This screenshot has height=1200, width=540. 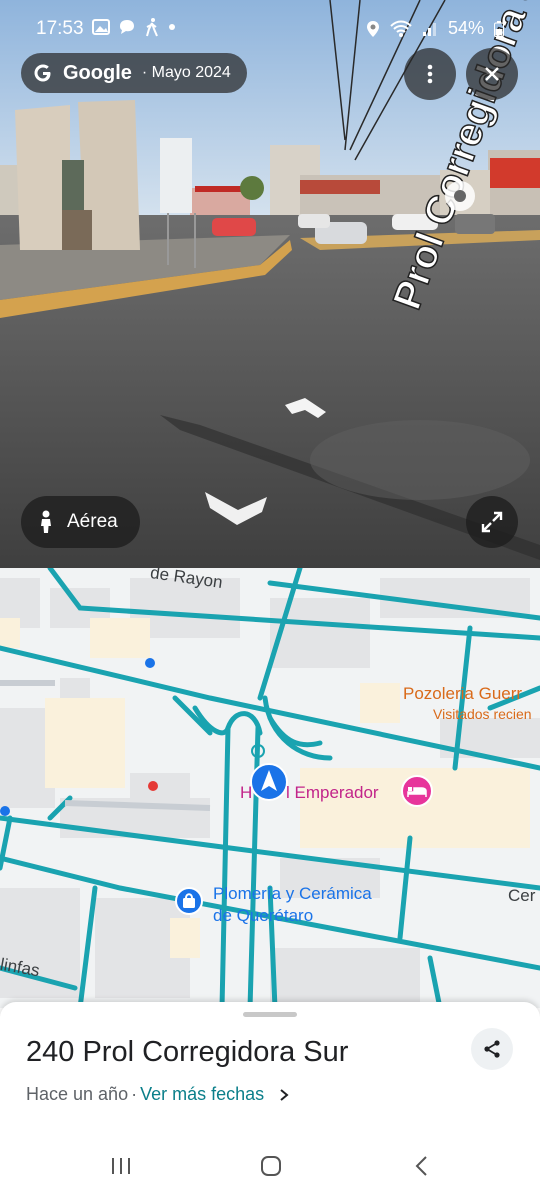 What do you see at coordinates (134, 73) in the screenshot?
I see `imagery-date-pill: Google · Mayo 2024` at bounding box center [134, 73].